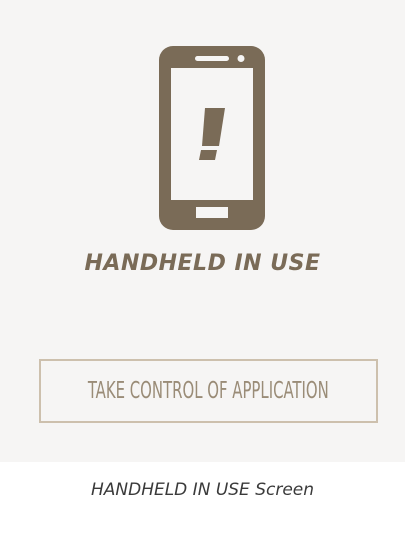  I want to click on status-title: HANDHELD IN USE, so click(202, 263).